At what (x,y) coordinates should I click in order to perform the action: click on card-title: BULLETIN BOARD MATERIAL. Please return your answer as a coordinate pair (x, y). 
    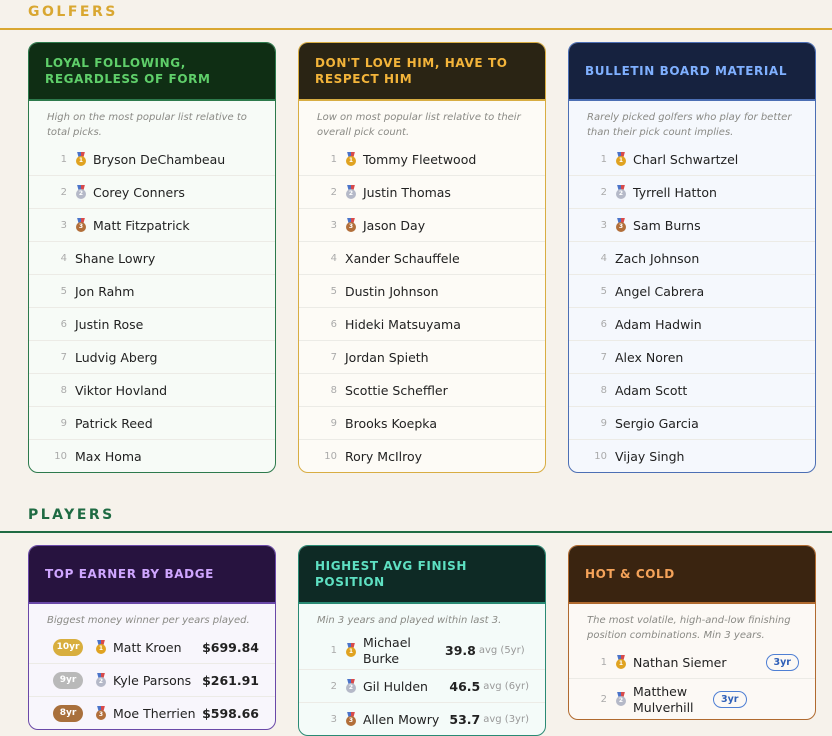
    Looking at the image, I should click on (692, 72).